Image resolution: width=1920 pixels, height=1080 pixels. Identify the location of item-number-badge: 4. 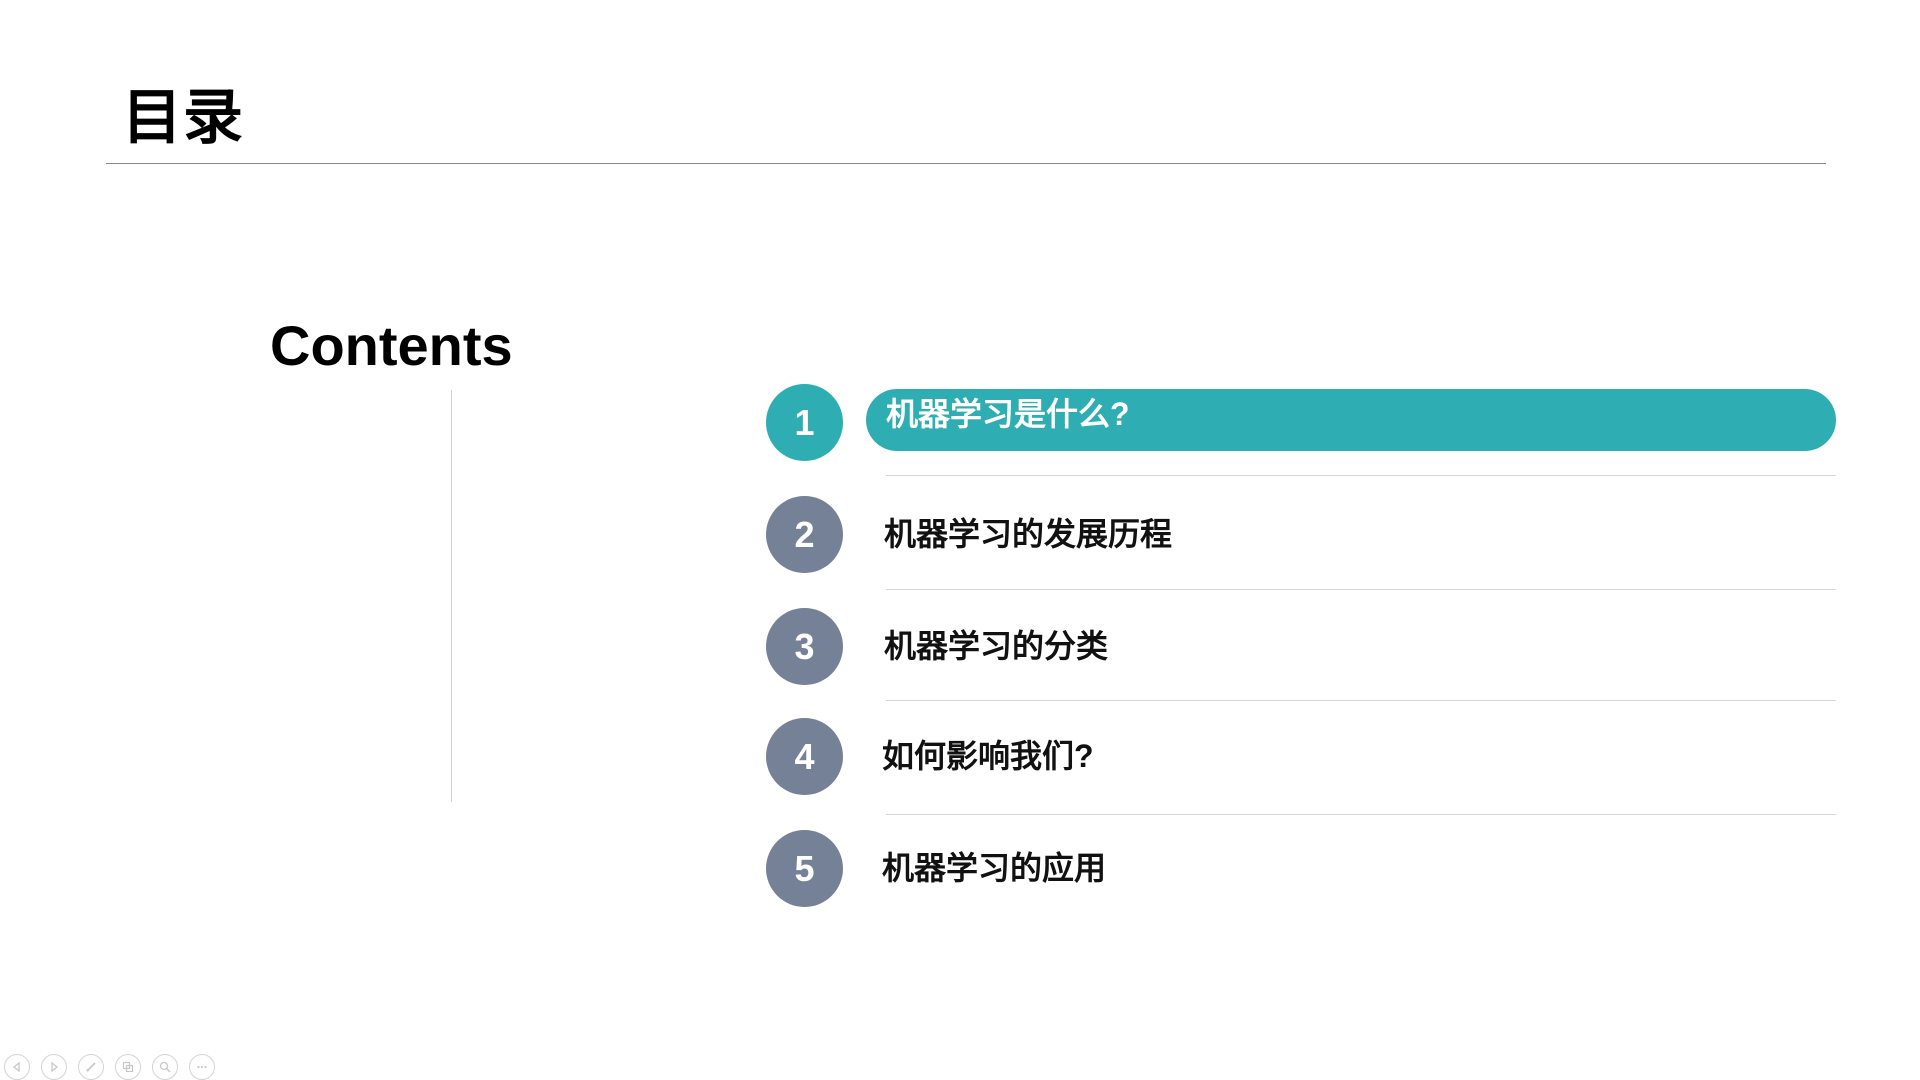
(804, 756).